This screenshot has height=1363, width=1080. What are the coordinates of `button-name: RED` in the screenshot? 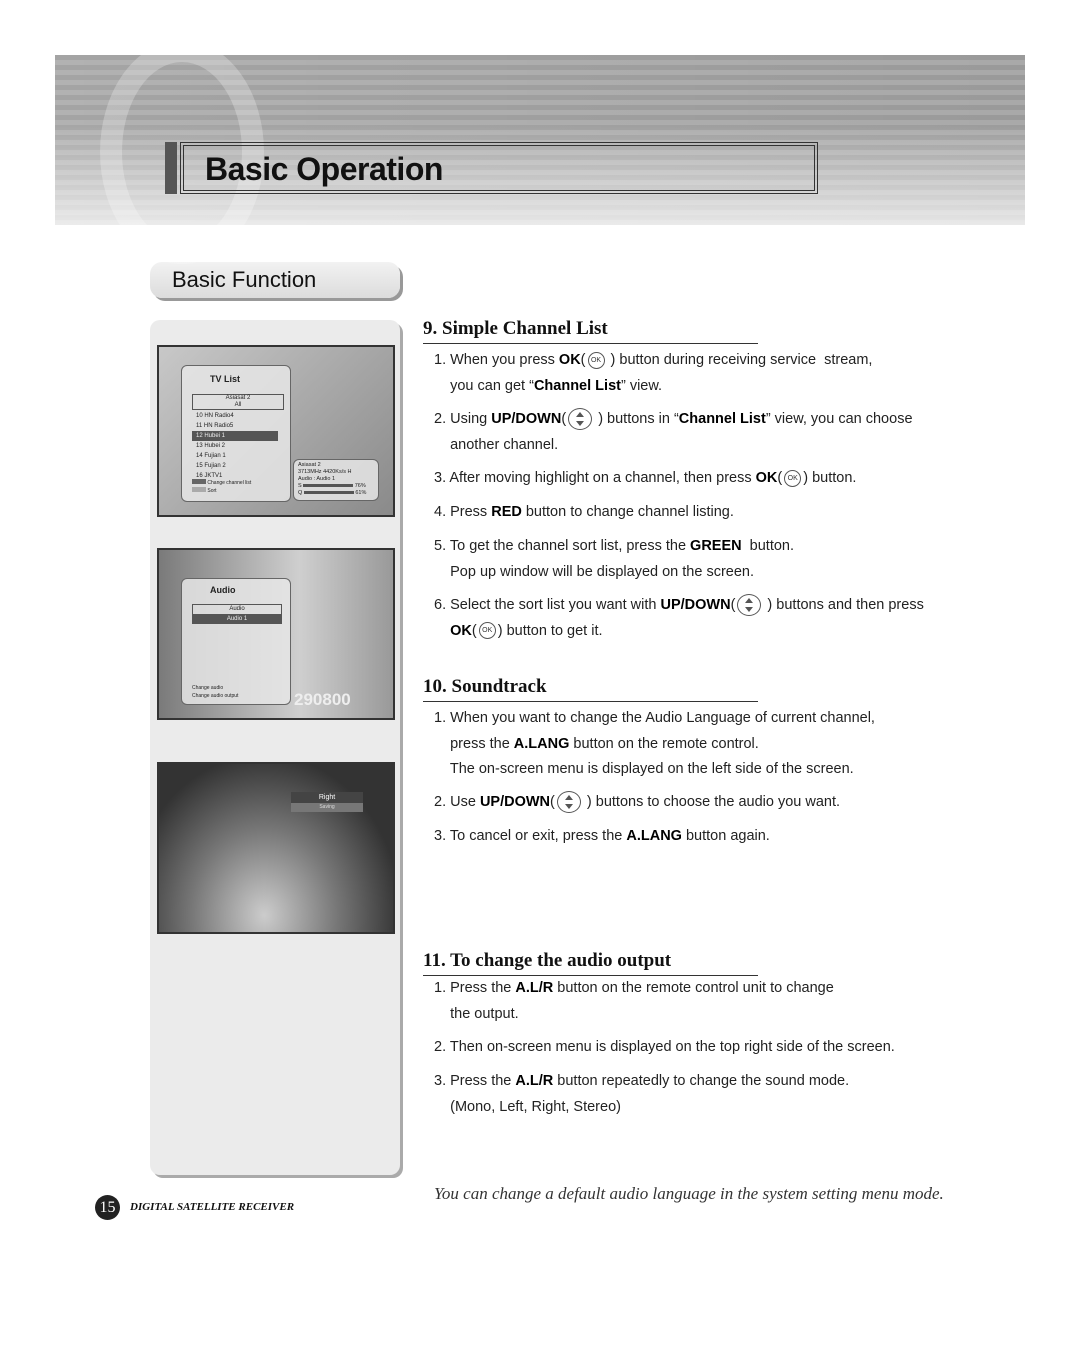 It's located at (506, 512).